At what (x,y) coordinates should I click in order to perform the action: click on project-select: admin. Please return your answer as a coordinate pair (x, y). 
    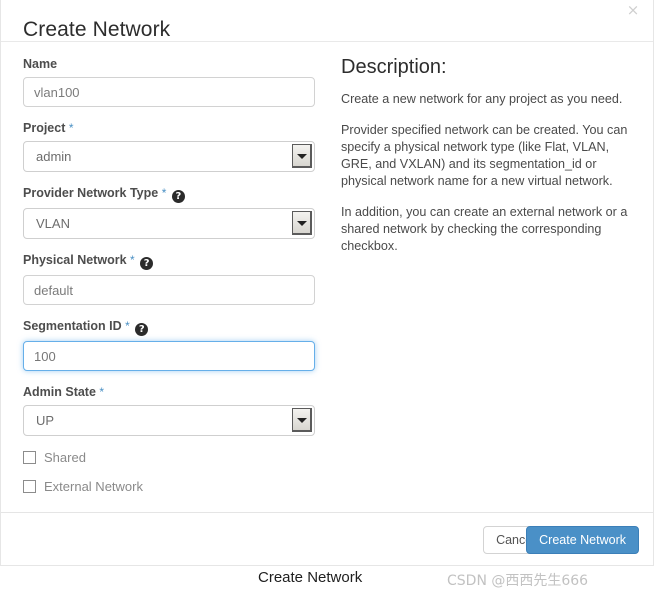
    Looking at the image, I should click on (169, 156).